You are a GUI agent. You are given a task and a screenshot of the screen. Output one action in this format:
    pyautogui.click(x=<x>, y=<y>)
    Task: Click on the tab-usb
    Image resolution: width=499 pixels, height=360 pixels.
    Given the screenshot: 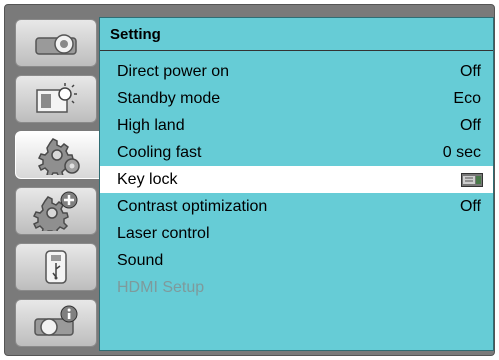 What is the action you would take?
    pyautogui.click(x=56, y=267)
    